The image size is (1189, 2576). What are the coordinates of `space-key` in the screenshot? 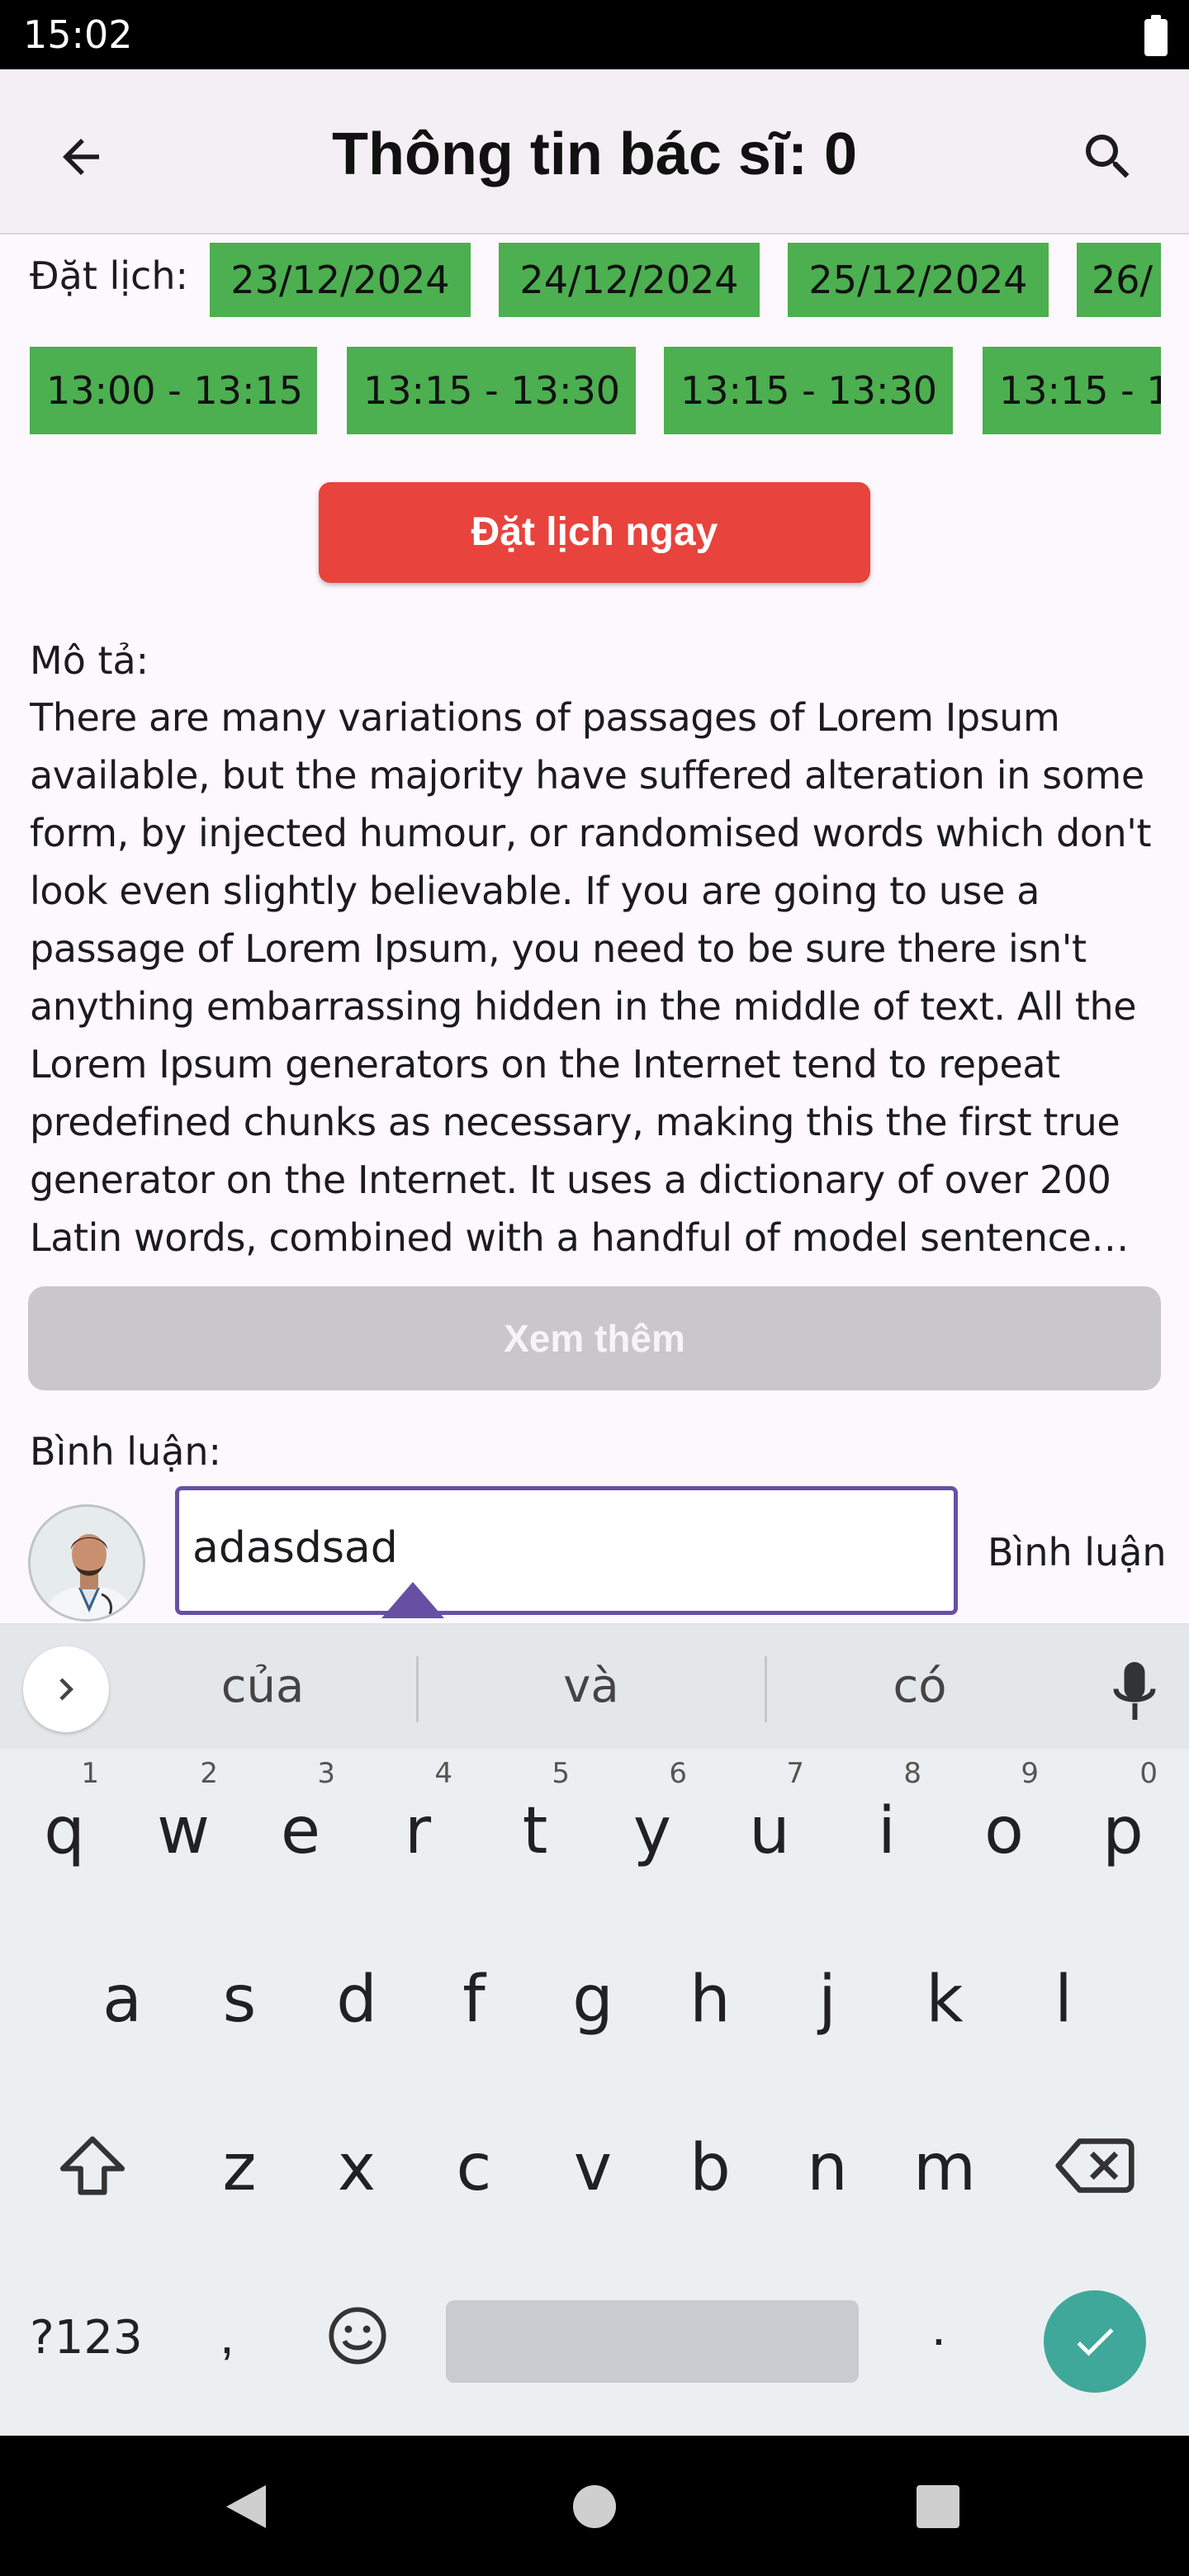 It's located at (652, 2341).